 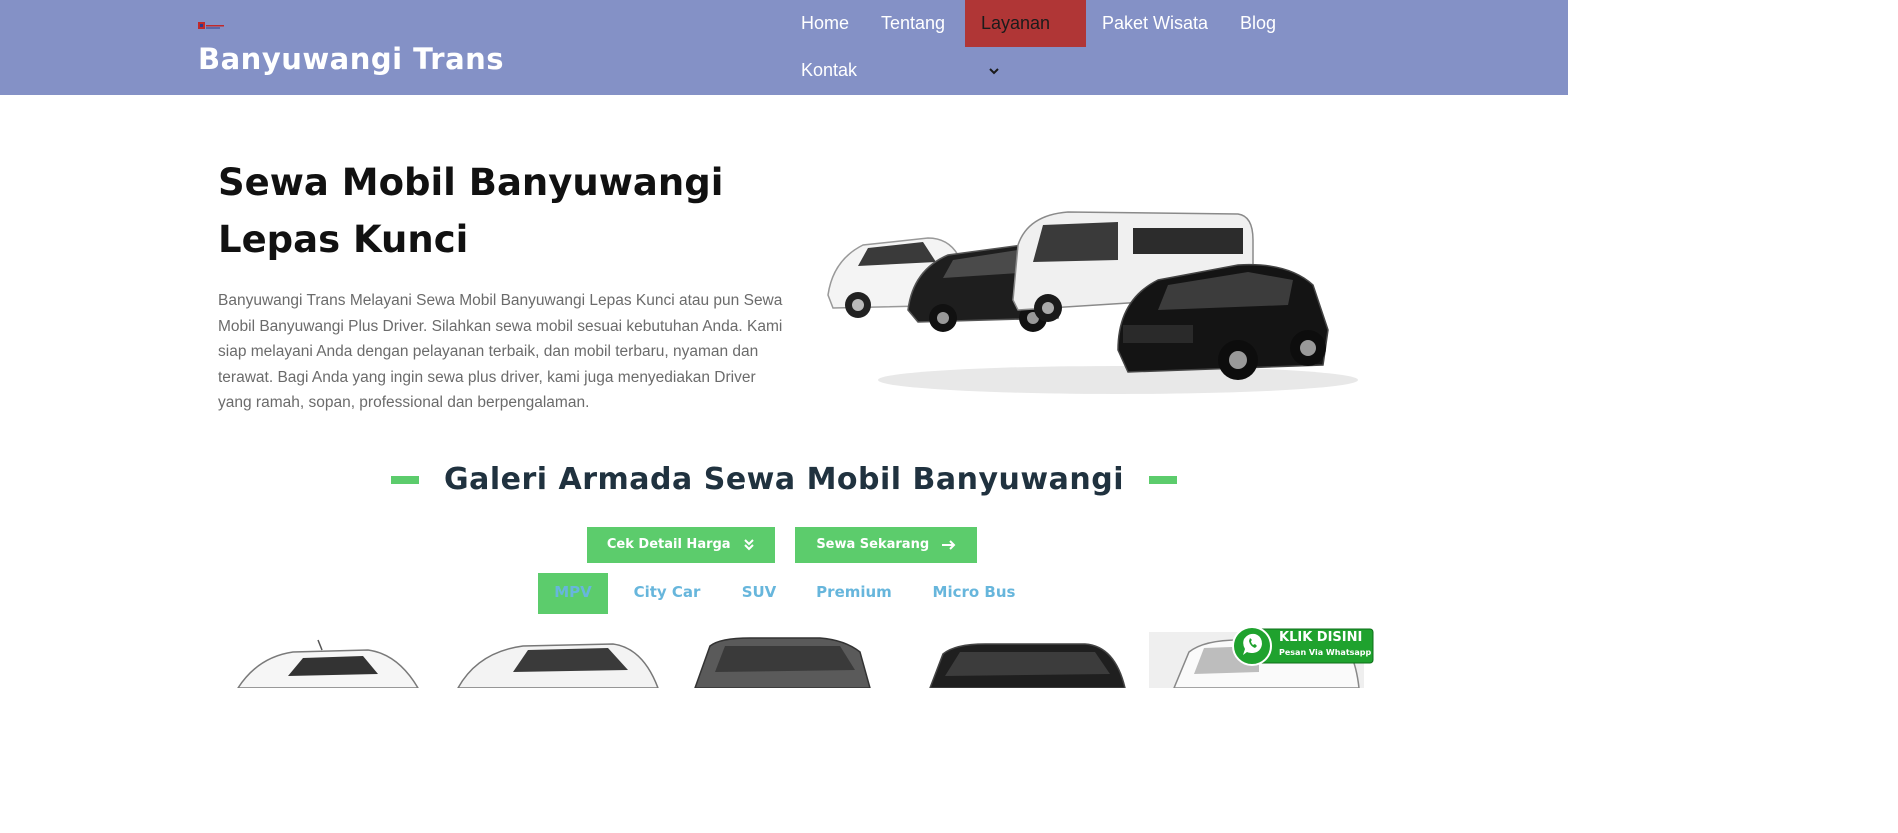 I want to click on tab-mpv: MPV, so click(x=573, y=593).